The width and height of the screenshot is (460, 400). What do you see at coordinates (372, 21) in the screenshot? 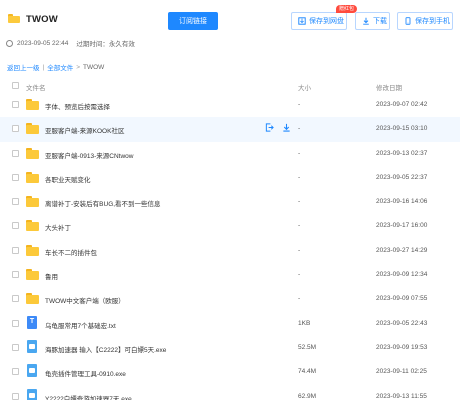
I see `download-button: 下载` at bounding box center [372, 21].